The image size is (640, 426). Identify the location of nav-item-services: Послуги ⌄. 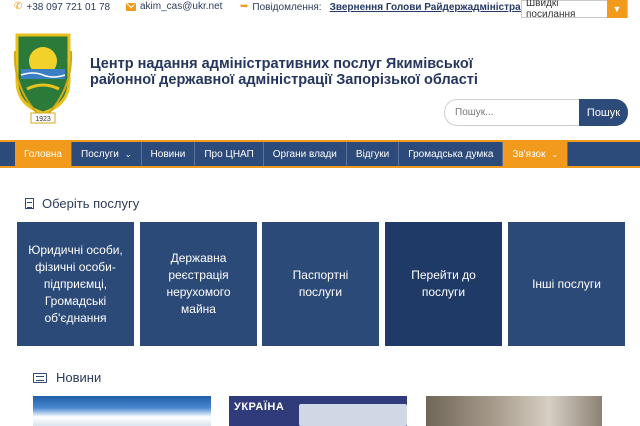
(107, 154).